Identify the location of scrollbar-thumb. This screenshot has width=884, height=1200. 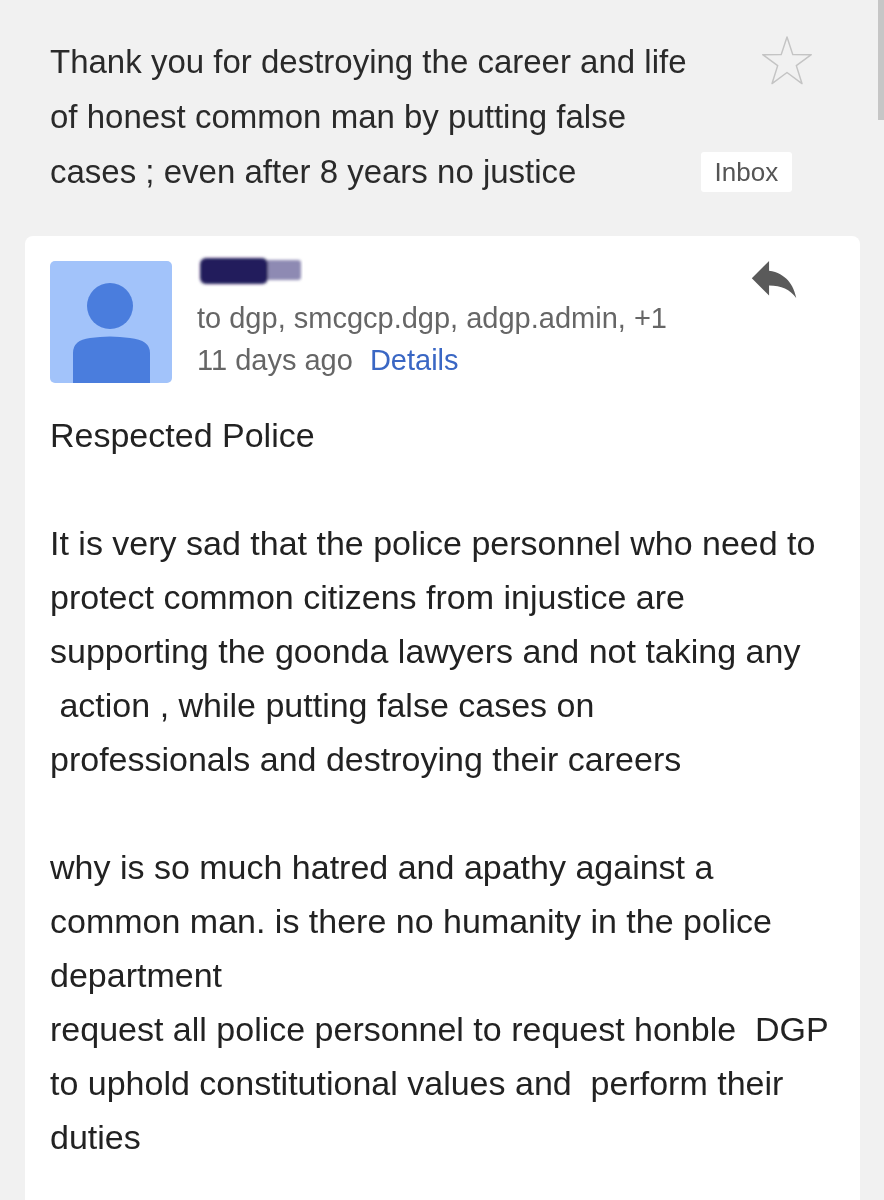
(881, 60).